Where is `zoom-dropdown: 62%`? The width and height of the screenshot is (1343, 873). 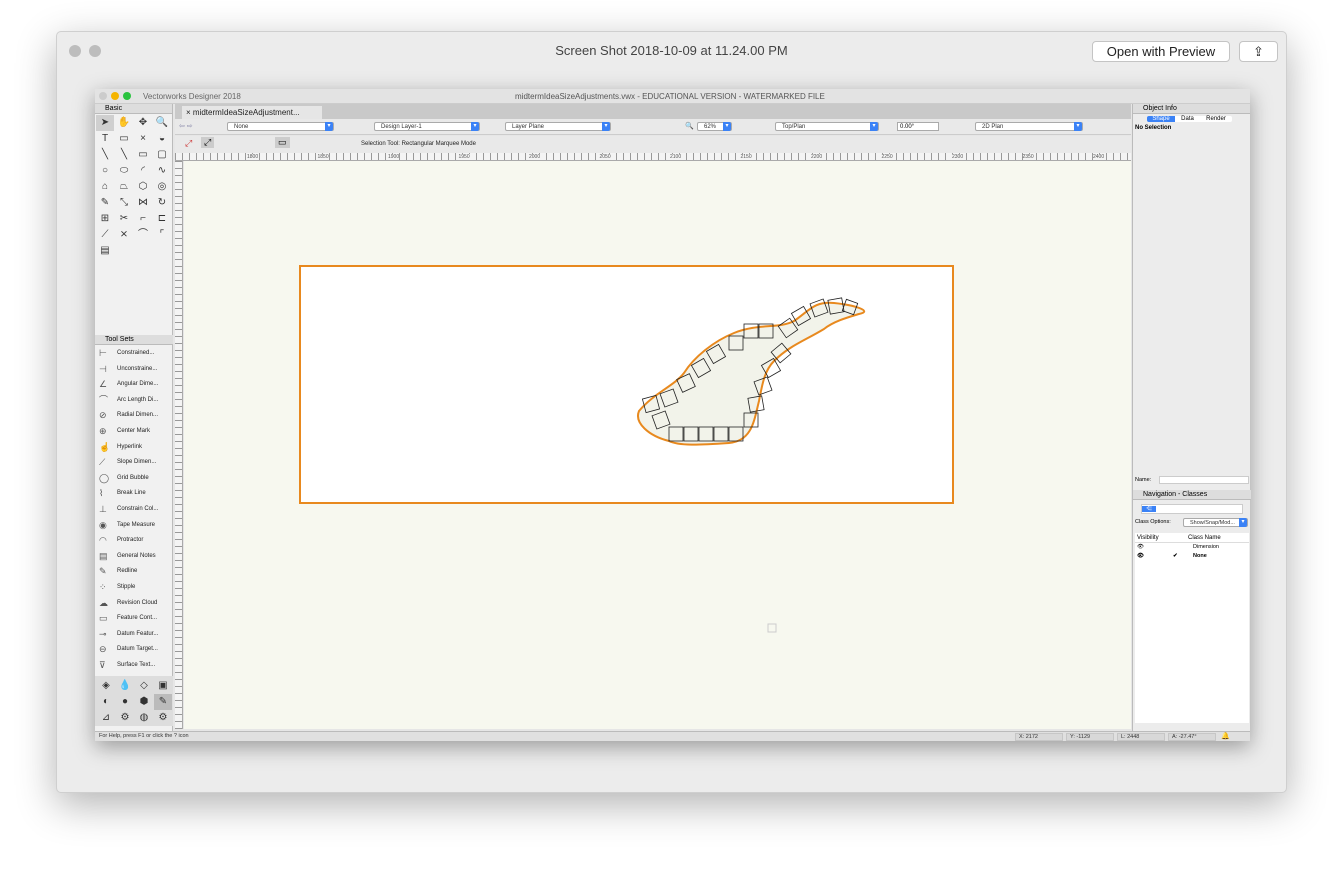
zoom-dropdown: 62% is located at coordinates (714, 126).